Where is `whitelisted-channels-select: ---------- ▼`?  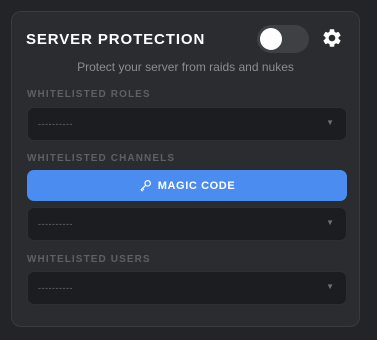 whitelisted-channels-select: ---------- ▼ is located at coordinates (187, 224).